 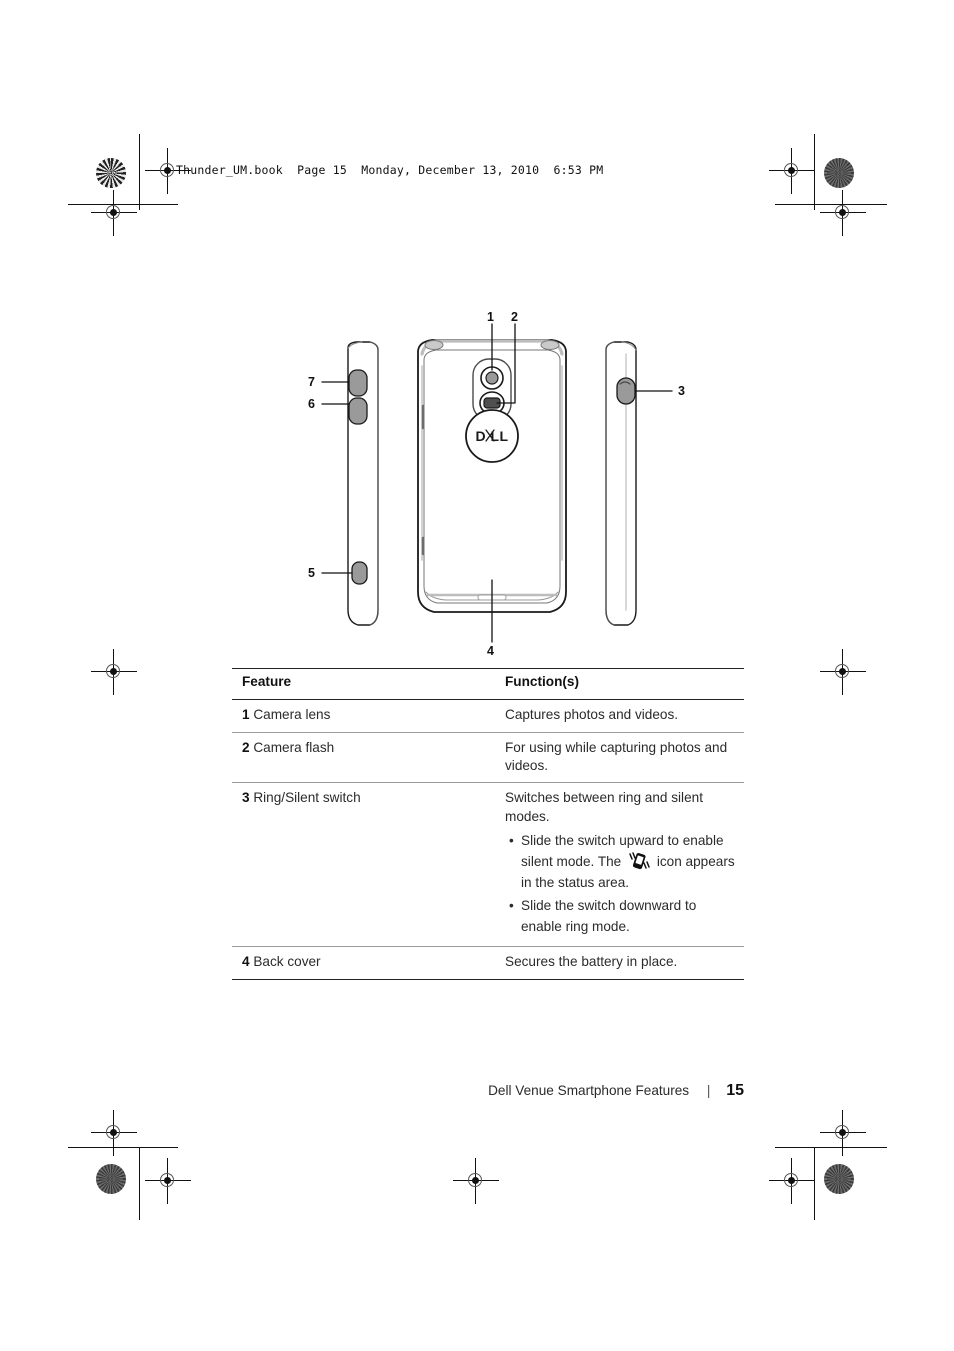 I want to click on function-cell: Secures the battery in place., so click(x=622, y=963).